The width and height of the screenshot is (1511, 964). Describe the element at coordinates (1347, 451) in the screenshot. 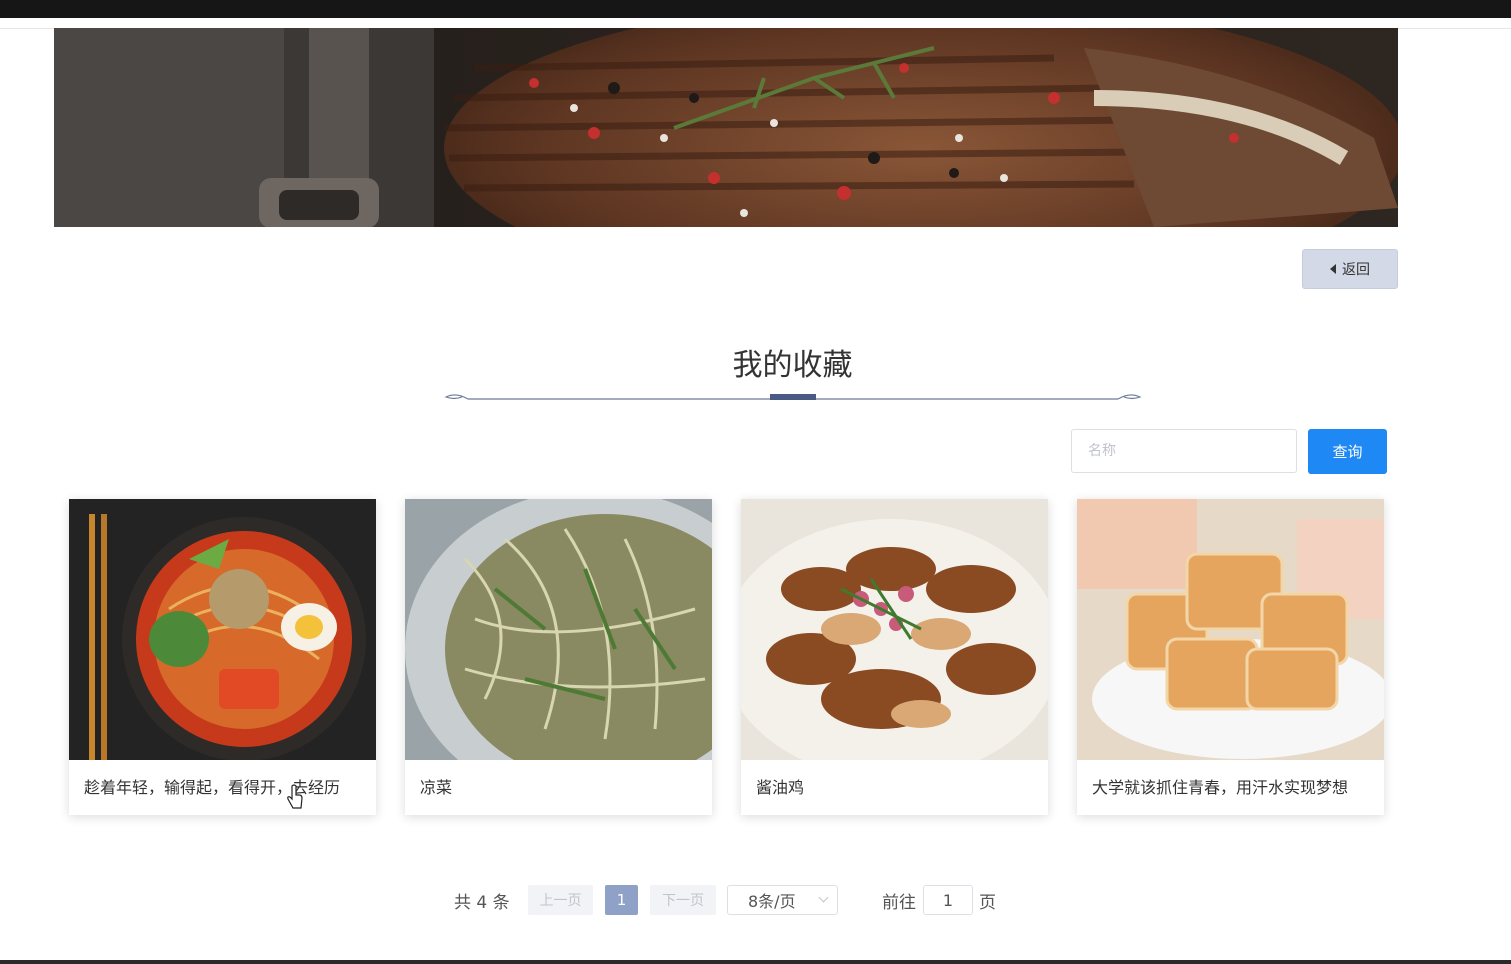

I see `search-button: 查询` at that location.